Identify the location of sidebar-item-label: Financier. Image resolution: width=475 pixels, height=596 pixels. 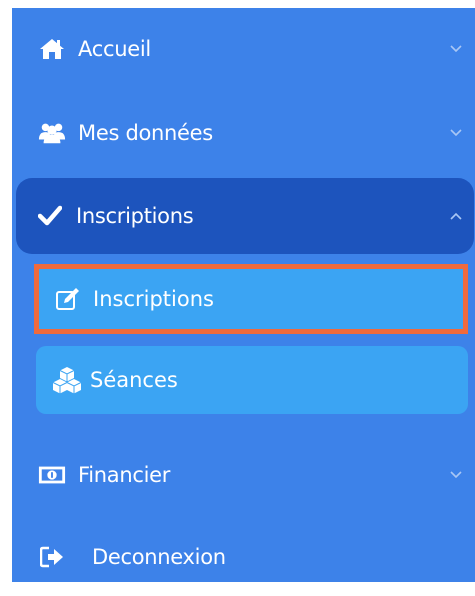
(124, 475).